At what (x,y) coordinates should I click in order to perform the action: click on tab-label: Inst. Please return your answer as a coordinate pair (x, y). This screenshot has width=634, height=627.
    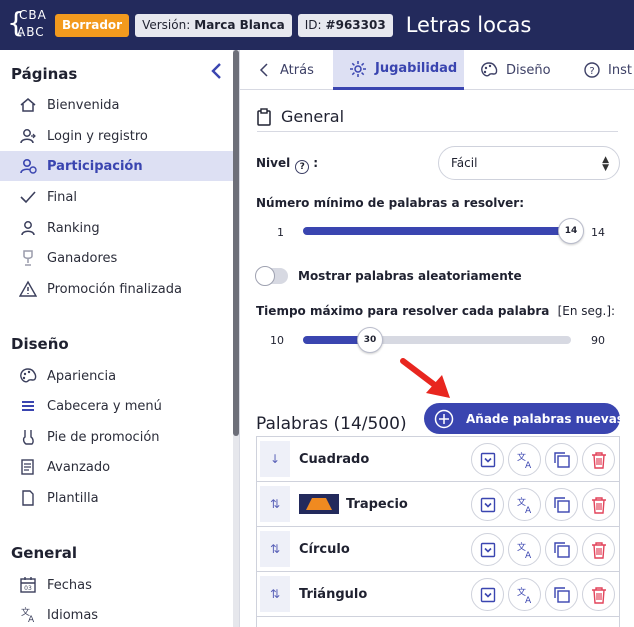
    Looking at the image, I should click on (620, 70).